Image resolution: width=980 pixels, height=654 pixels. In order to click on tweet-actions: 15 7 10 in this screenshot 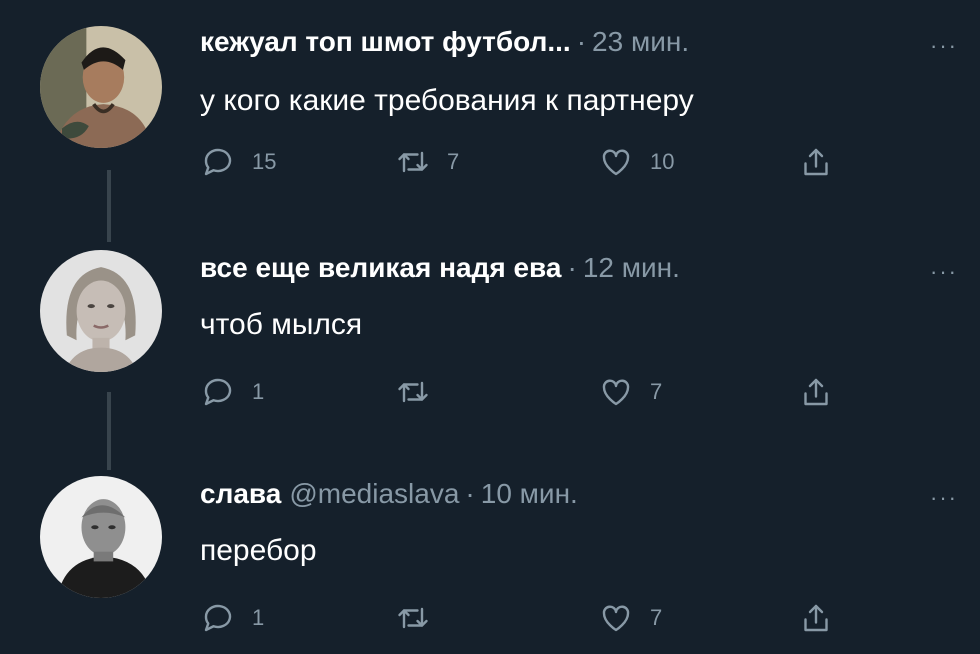, I will do `click(550, 162)`.